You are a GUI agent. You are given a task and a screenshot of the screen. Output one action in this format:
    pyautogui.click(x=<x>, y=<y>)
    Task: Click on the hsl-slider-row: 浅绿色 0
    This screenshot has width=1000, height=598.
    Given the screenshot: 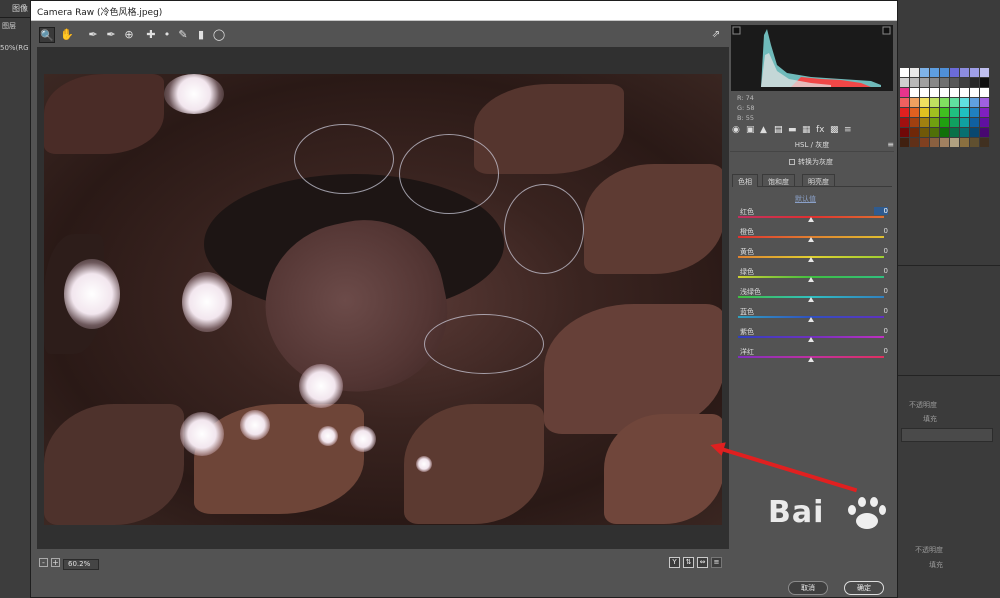 What is the action you would take?
    pyautogui.click(x=813, y=297)
    